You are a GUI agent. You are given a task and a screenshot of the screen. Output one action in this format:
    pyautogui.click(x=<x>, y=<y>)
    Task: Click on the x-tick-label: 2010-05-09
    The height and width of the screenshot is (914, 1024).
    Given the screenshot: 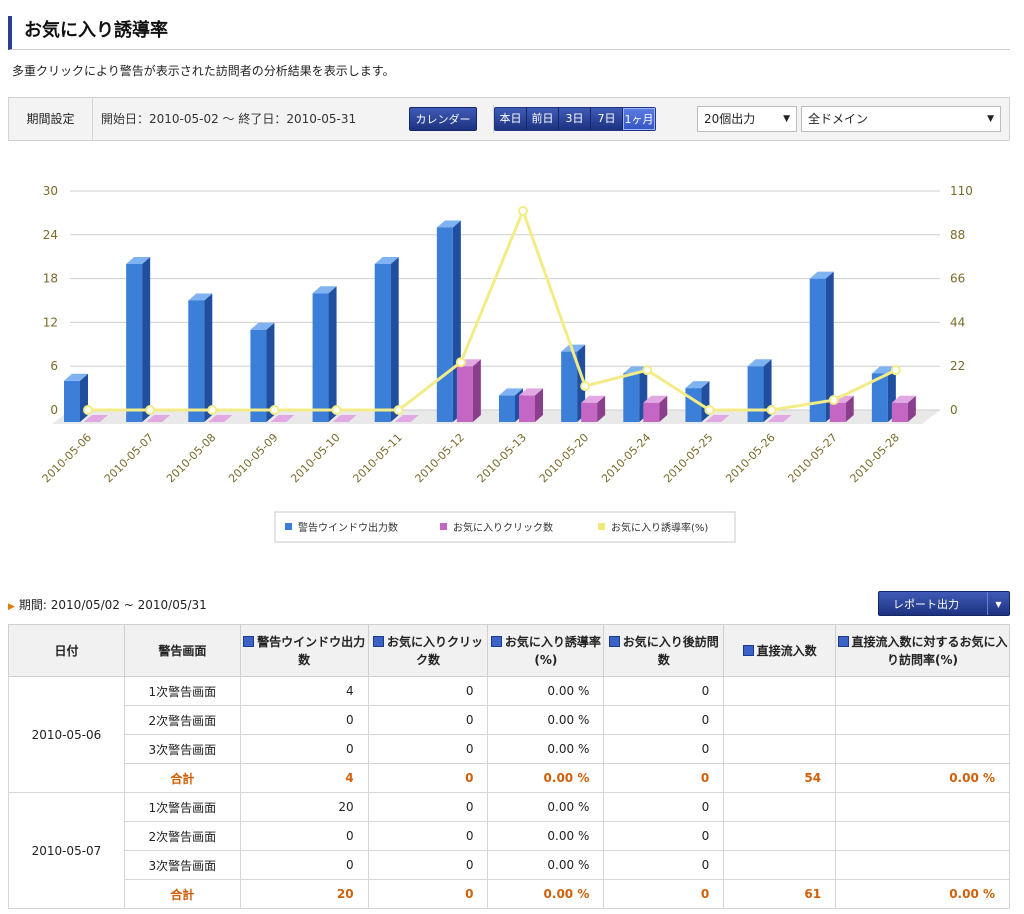 What is the action you would take?
    pyautogui.click(x=253, y=458)
    